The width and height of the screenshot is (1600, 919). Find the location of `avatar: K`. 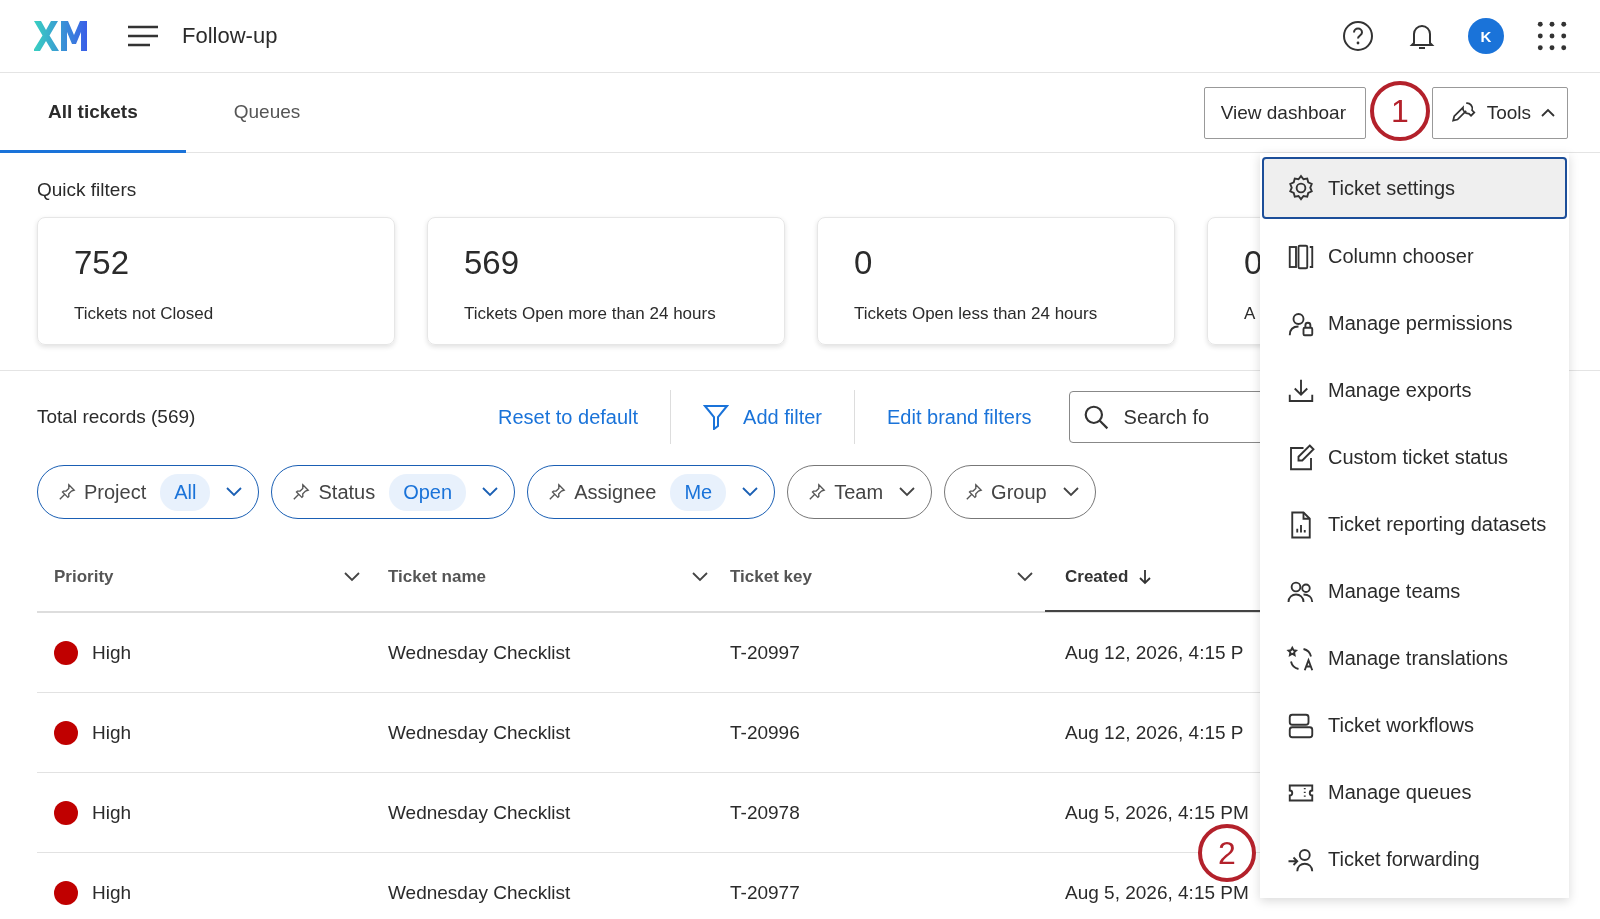

avatar: K is located at coordinates (1486, 36).